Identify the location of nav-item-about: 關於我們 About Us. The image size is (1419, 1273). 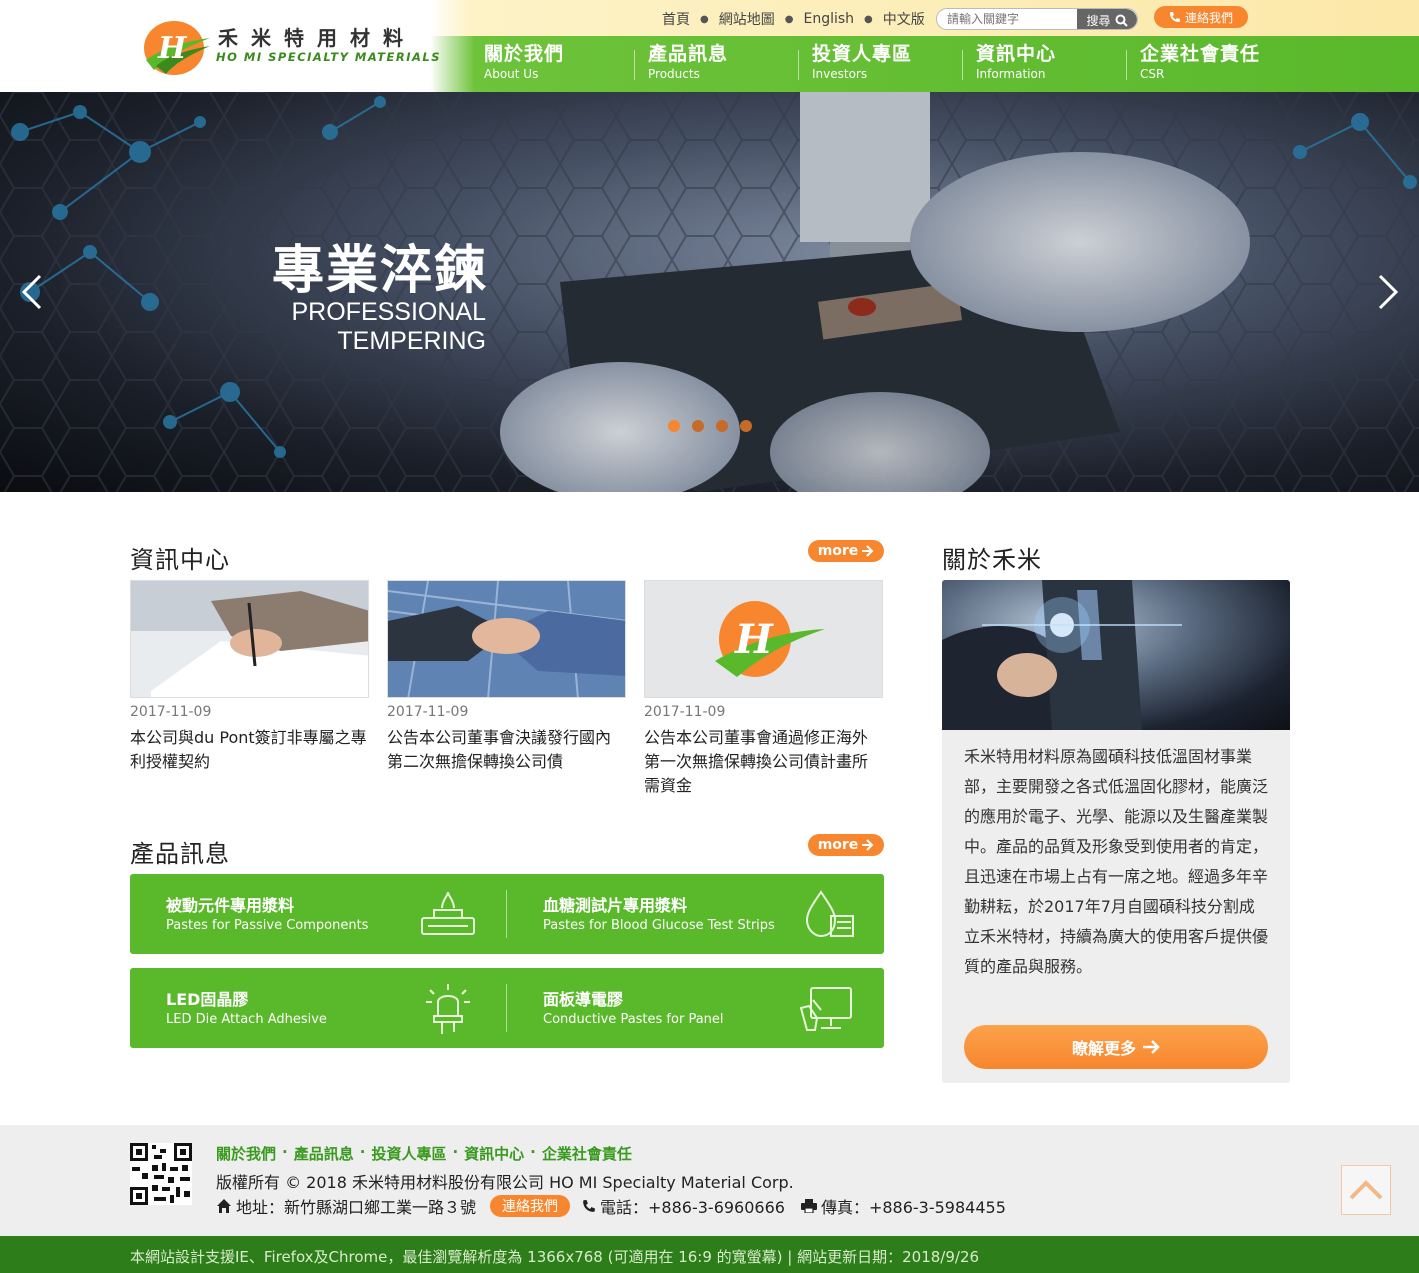
(552, 64).